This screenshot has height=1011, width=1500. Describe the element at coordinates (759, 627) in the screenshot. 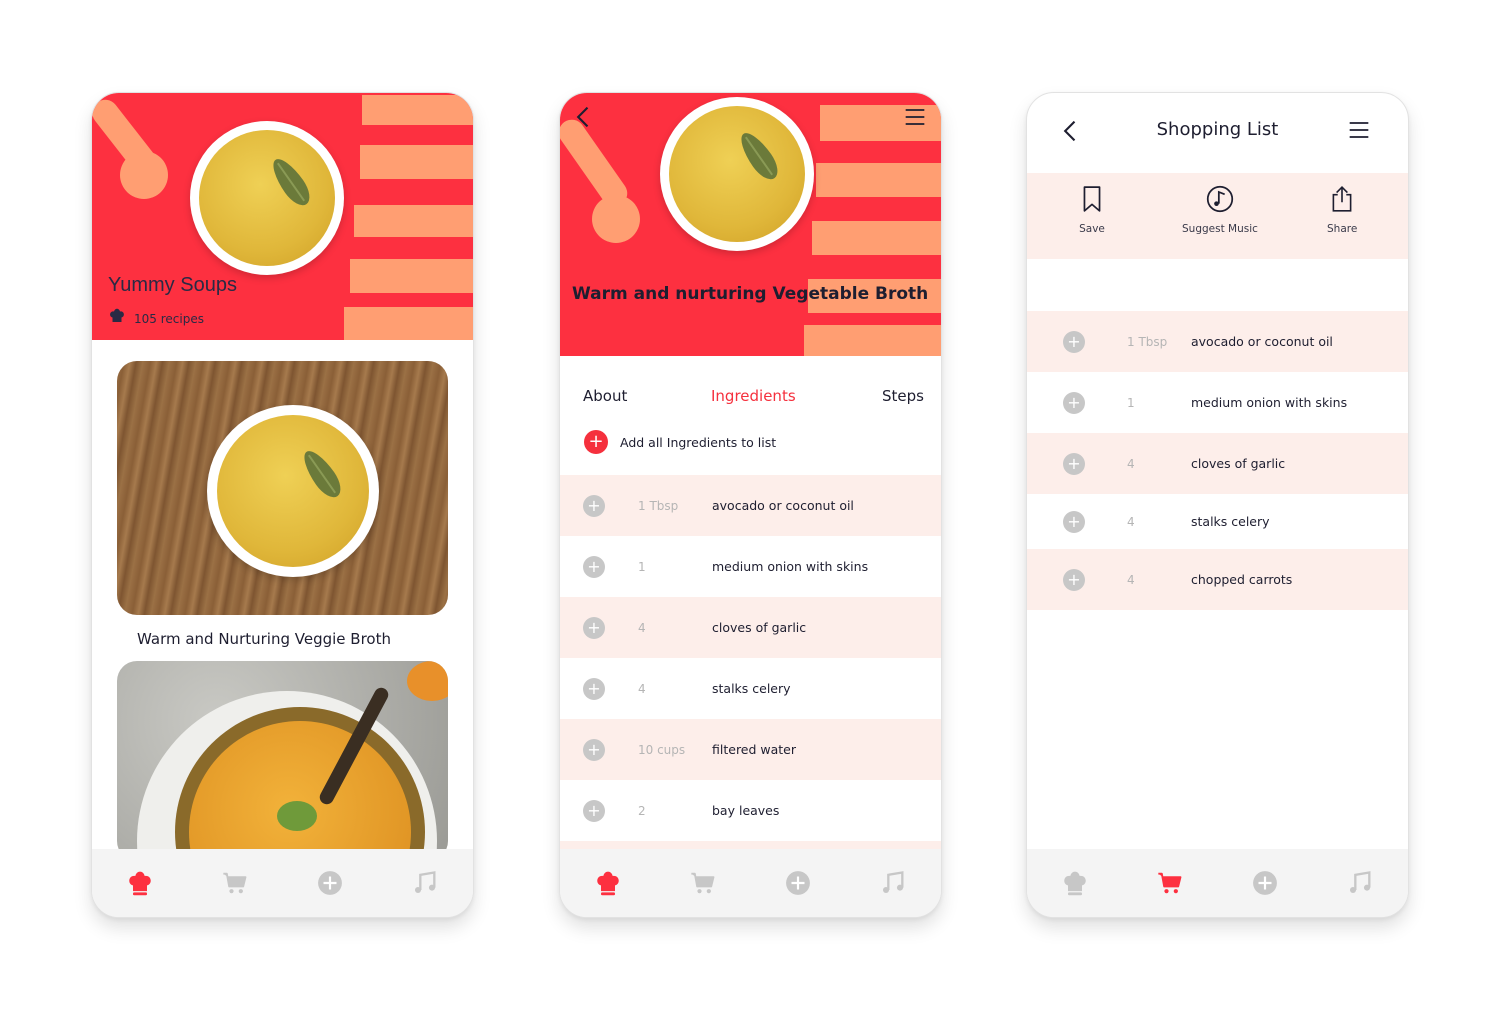

I see `ingredient-name: cloves of garlic` at that location.